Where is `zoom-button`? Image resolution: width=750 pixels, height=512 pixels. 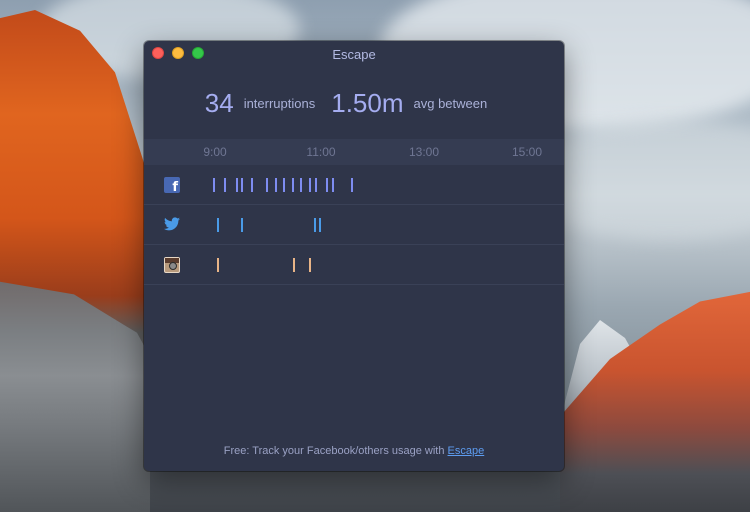
zoom-button is located at coordinates (198, 53).